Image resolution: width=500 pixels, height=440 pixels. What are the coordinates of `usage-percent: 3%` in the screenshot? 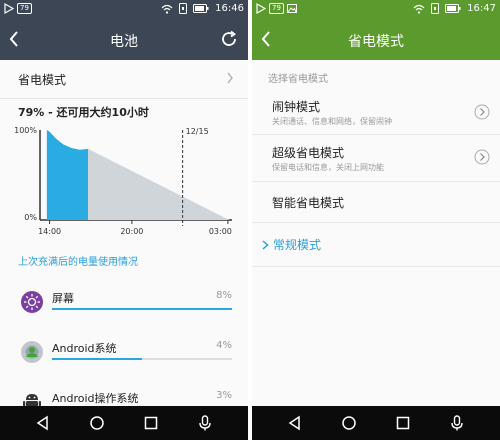 It's located at (224, 395).